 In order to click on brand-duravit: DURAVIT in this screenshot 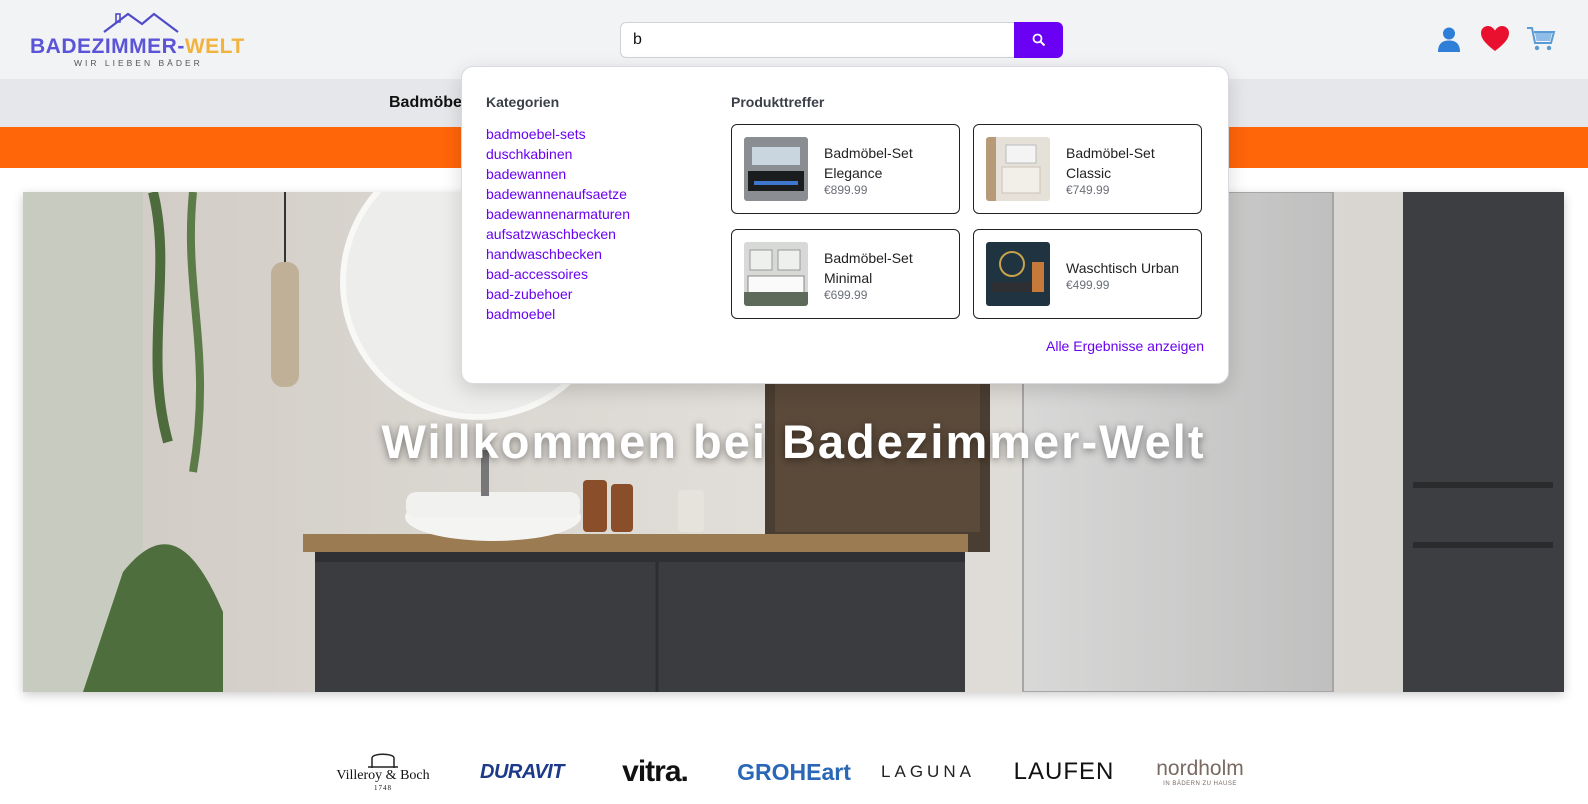, I will do `click(522, 772)`.